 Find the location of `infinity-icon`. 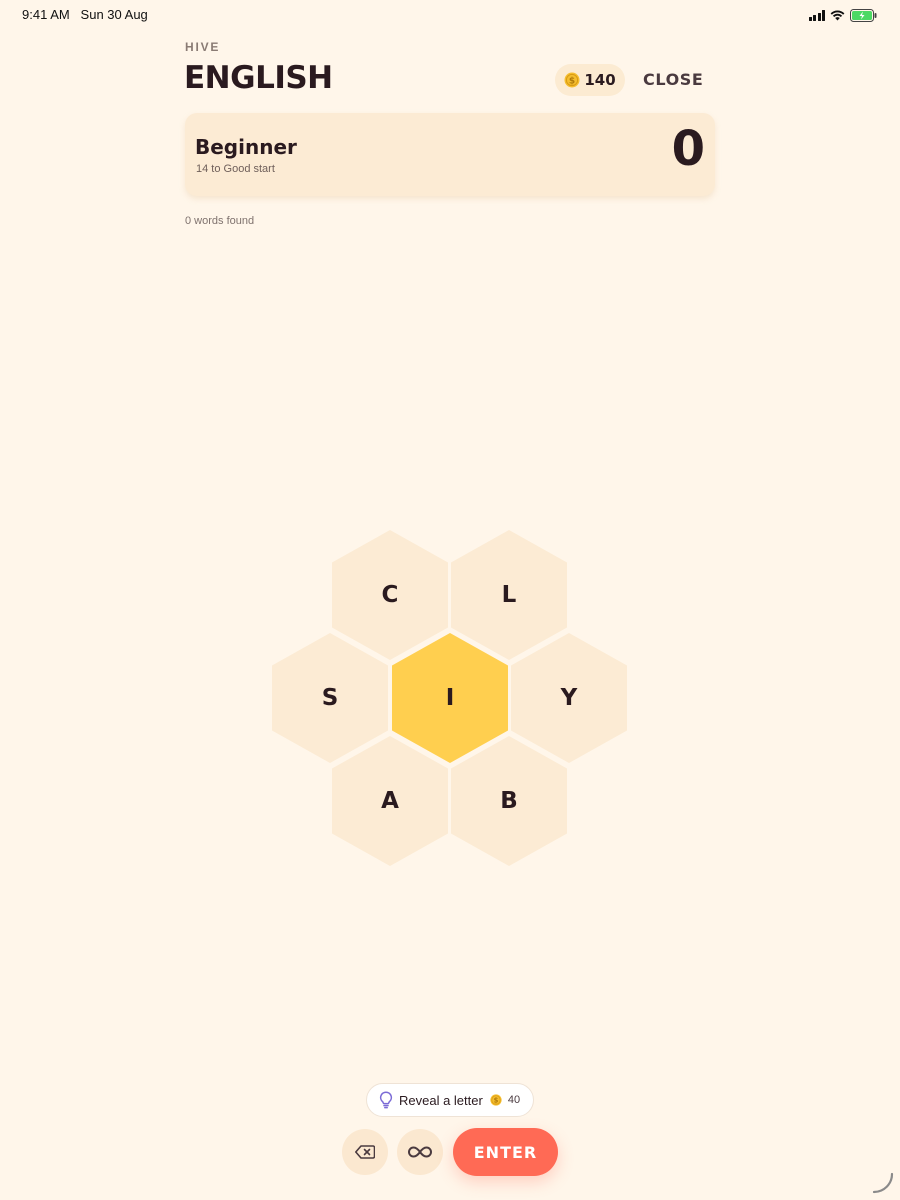

infinity-icon is located at coordinates (420, 1152).